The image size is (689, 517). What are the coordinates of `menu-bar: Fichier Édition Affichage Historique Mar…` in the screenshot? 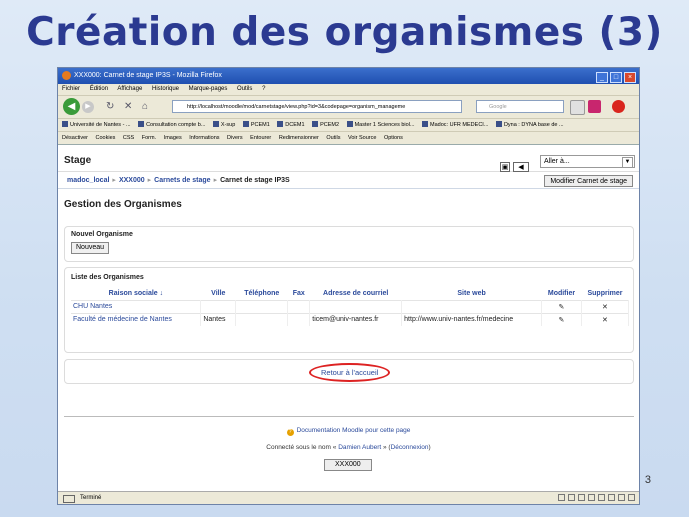 It's located at (348, 90).